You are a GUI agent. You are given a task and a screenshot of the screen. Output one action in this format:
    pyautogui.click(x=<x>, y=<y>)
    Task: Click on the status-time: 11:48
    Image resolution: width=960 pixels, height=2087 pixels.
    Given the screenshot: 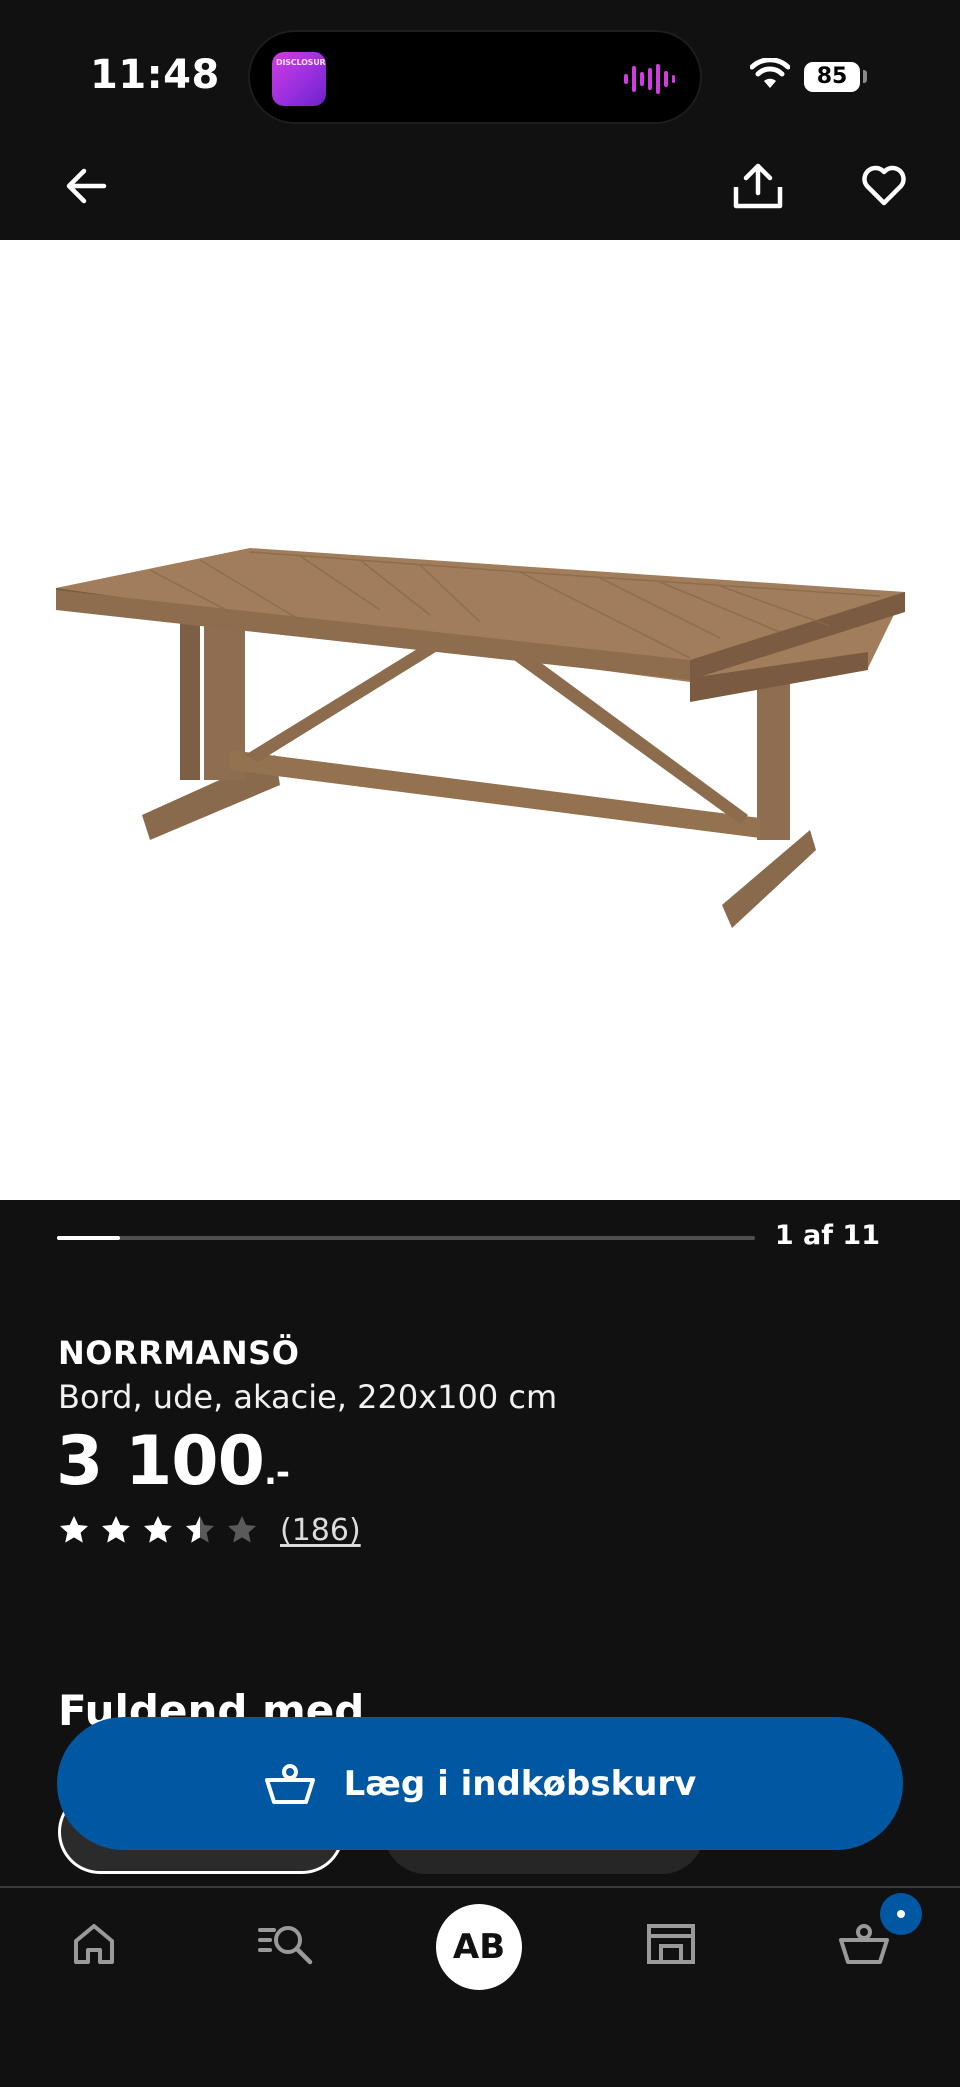 What is the action you would take?
    pyautogui.click(x=155, y=75)
    